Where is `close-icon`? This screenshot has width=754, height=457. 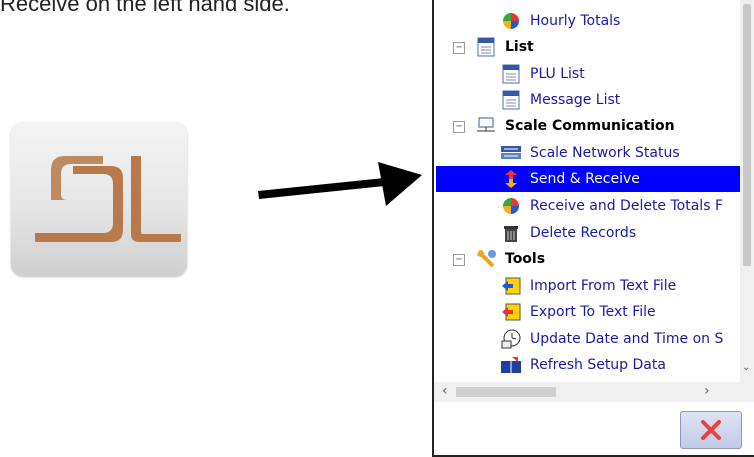 close-icon is located at coordinates (711, 430).